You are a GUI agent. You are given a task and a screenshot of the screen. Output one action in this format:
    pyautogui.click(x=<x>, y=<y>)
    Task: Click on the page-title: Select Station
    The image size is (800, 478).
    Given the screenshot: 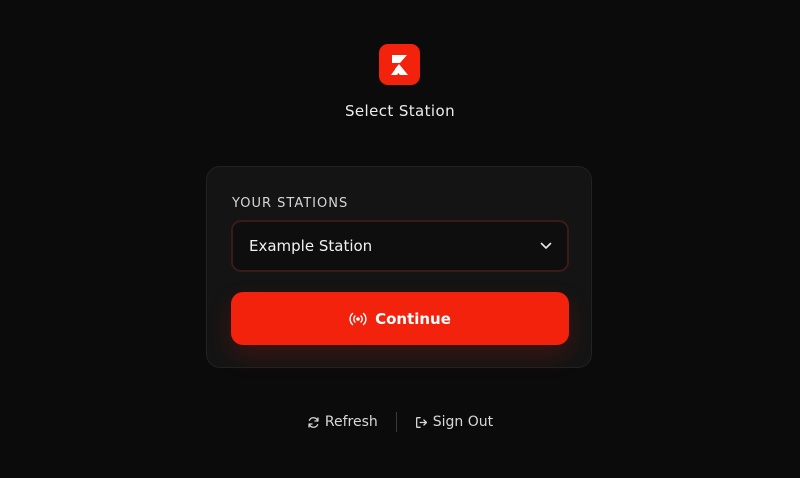 What is the action you would take?
    pyautogui.click(x=400, y=111)
    